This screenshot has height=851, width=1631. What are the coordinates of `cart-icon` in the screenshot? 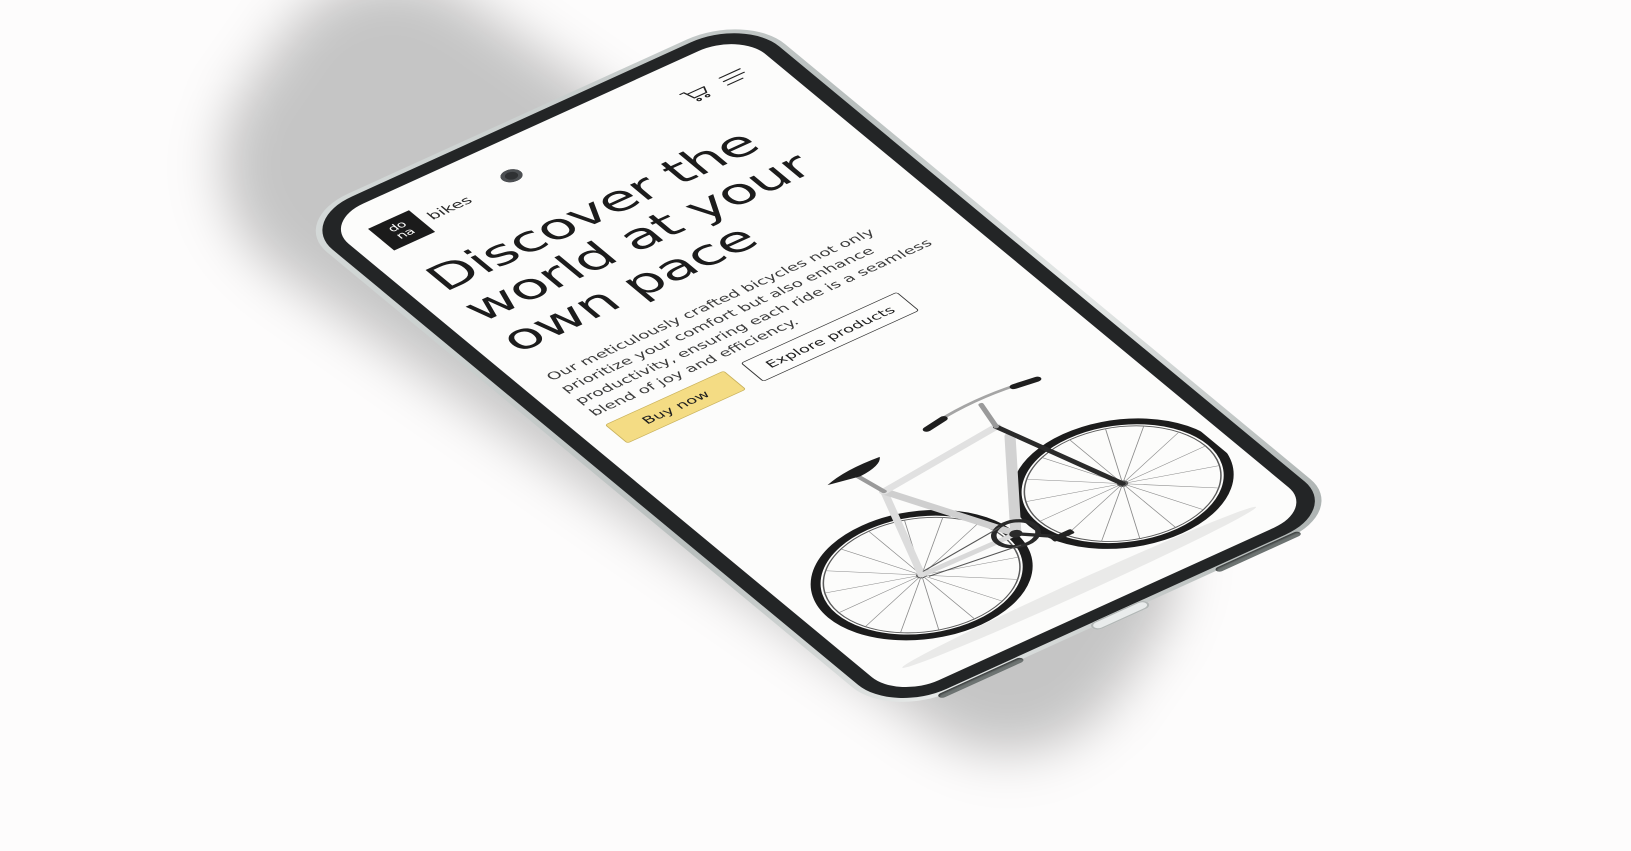 It's located at (695, 94).